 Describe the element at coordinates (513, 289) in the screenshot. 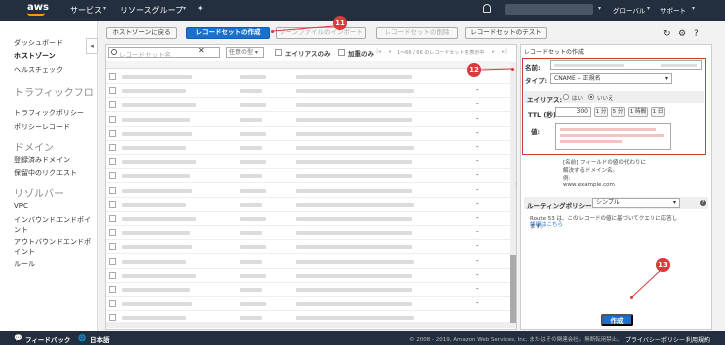

I see `list-scroll-thumb` at that location.